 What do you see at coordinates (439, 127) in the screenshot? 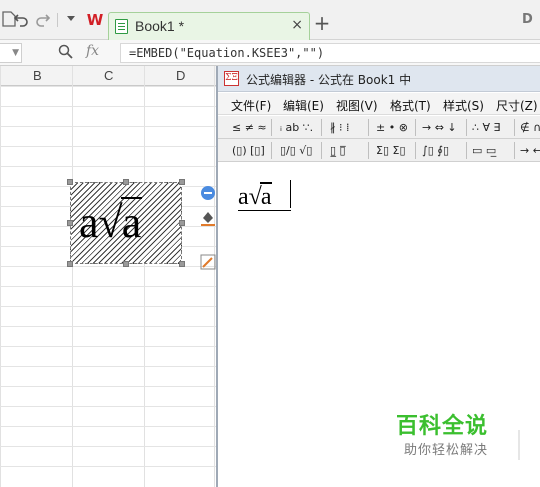
I see `palette-arrows: → ⇔ ↓` at bounding box center [439, 127].